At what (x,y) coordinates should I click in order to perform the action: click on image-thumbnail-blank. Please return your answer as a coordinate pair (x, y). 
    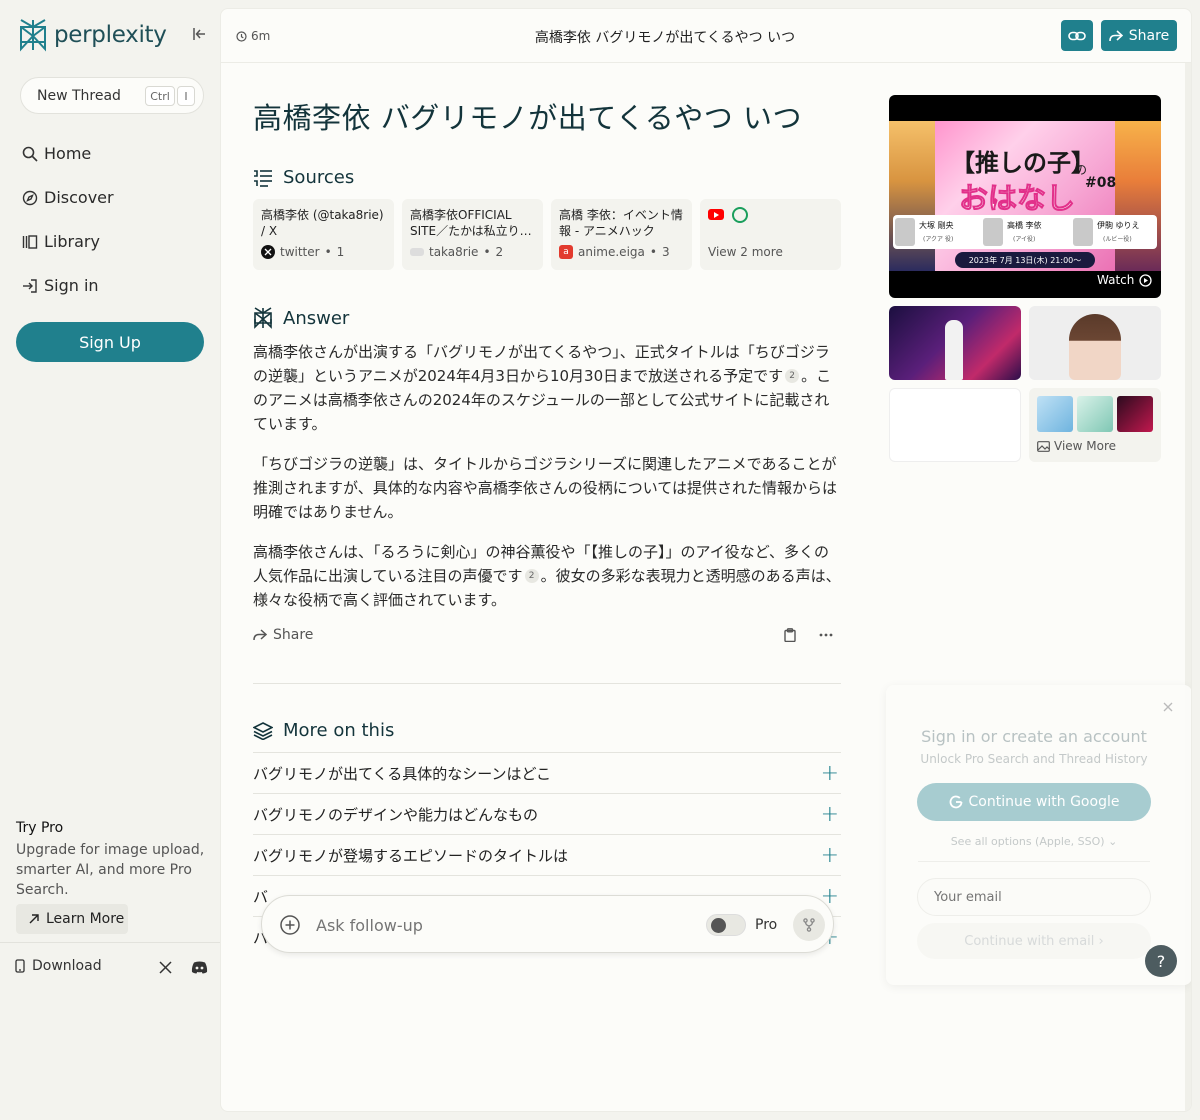
    Looking at the image, I should click on (955, 425).